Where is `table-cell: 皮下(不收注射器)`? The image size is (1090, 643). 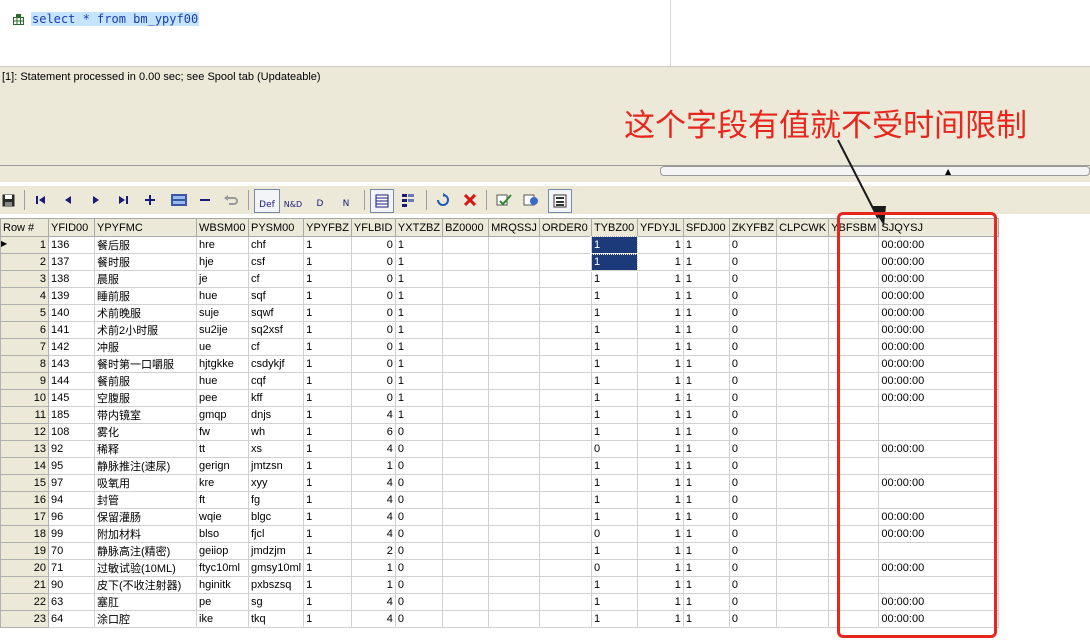
table-cell: 皮下(不收注射器) is located at coordinates (145, 585).